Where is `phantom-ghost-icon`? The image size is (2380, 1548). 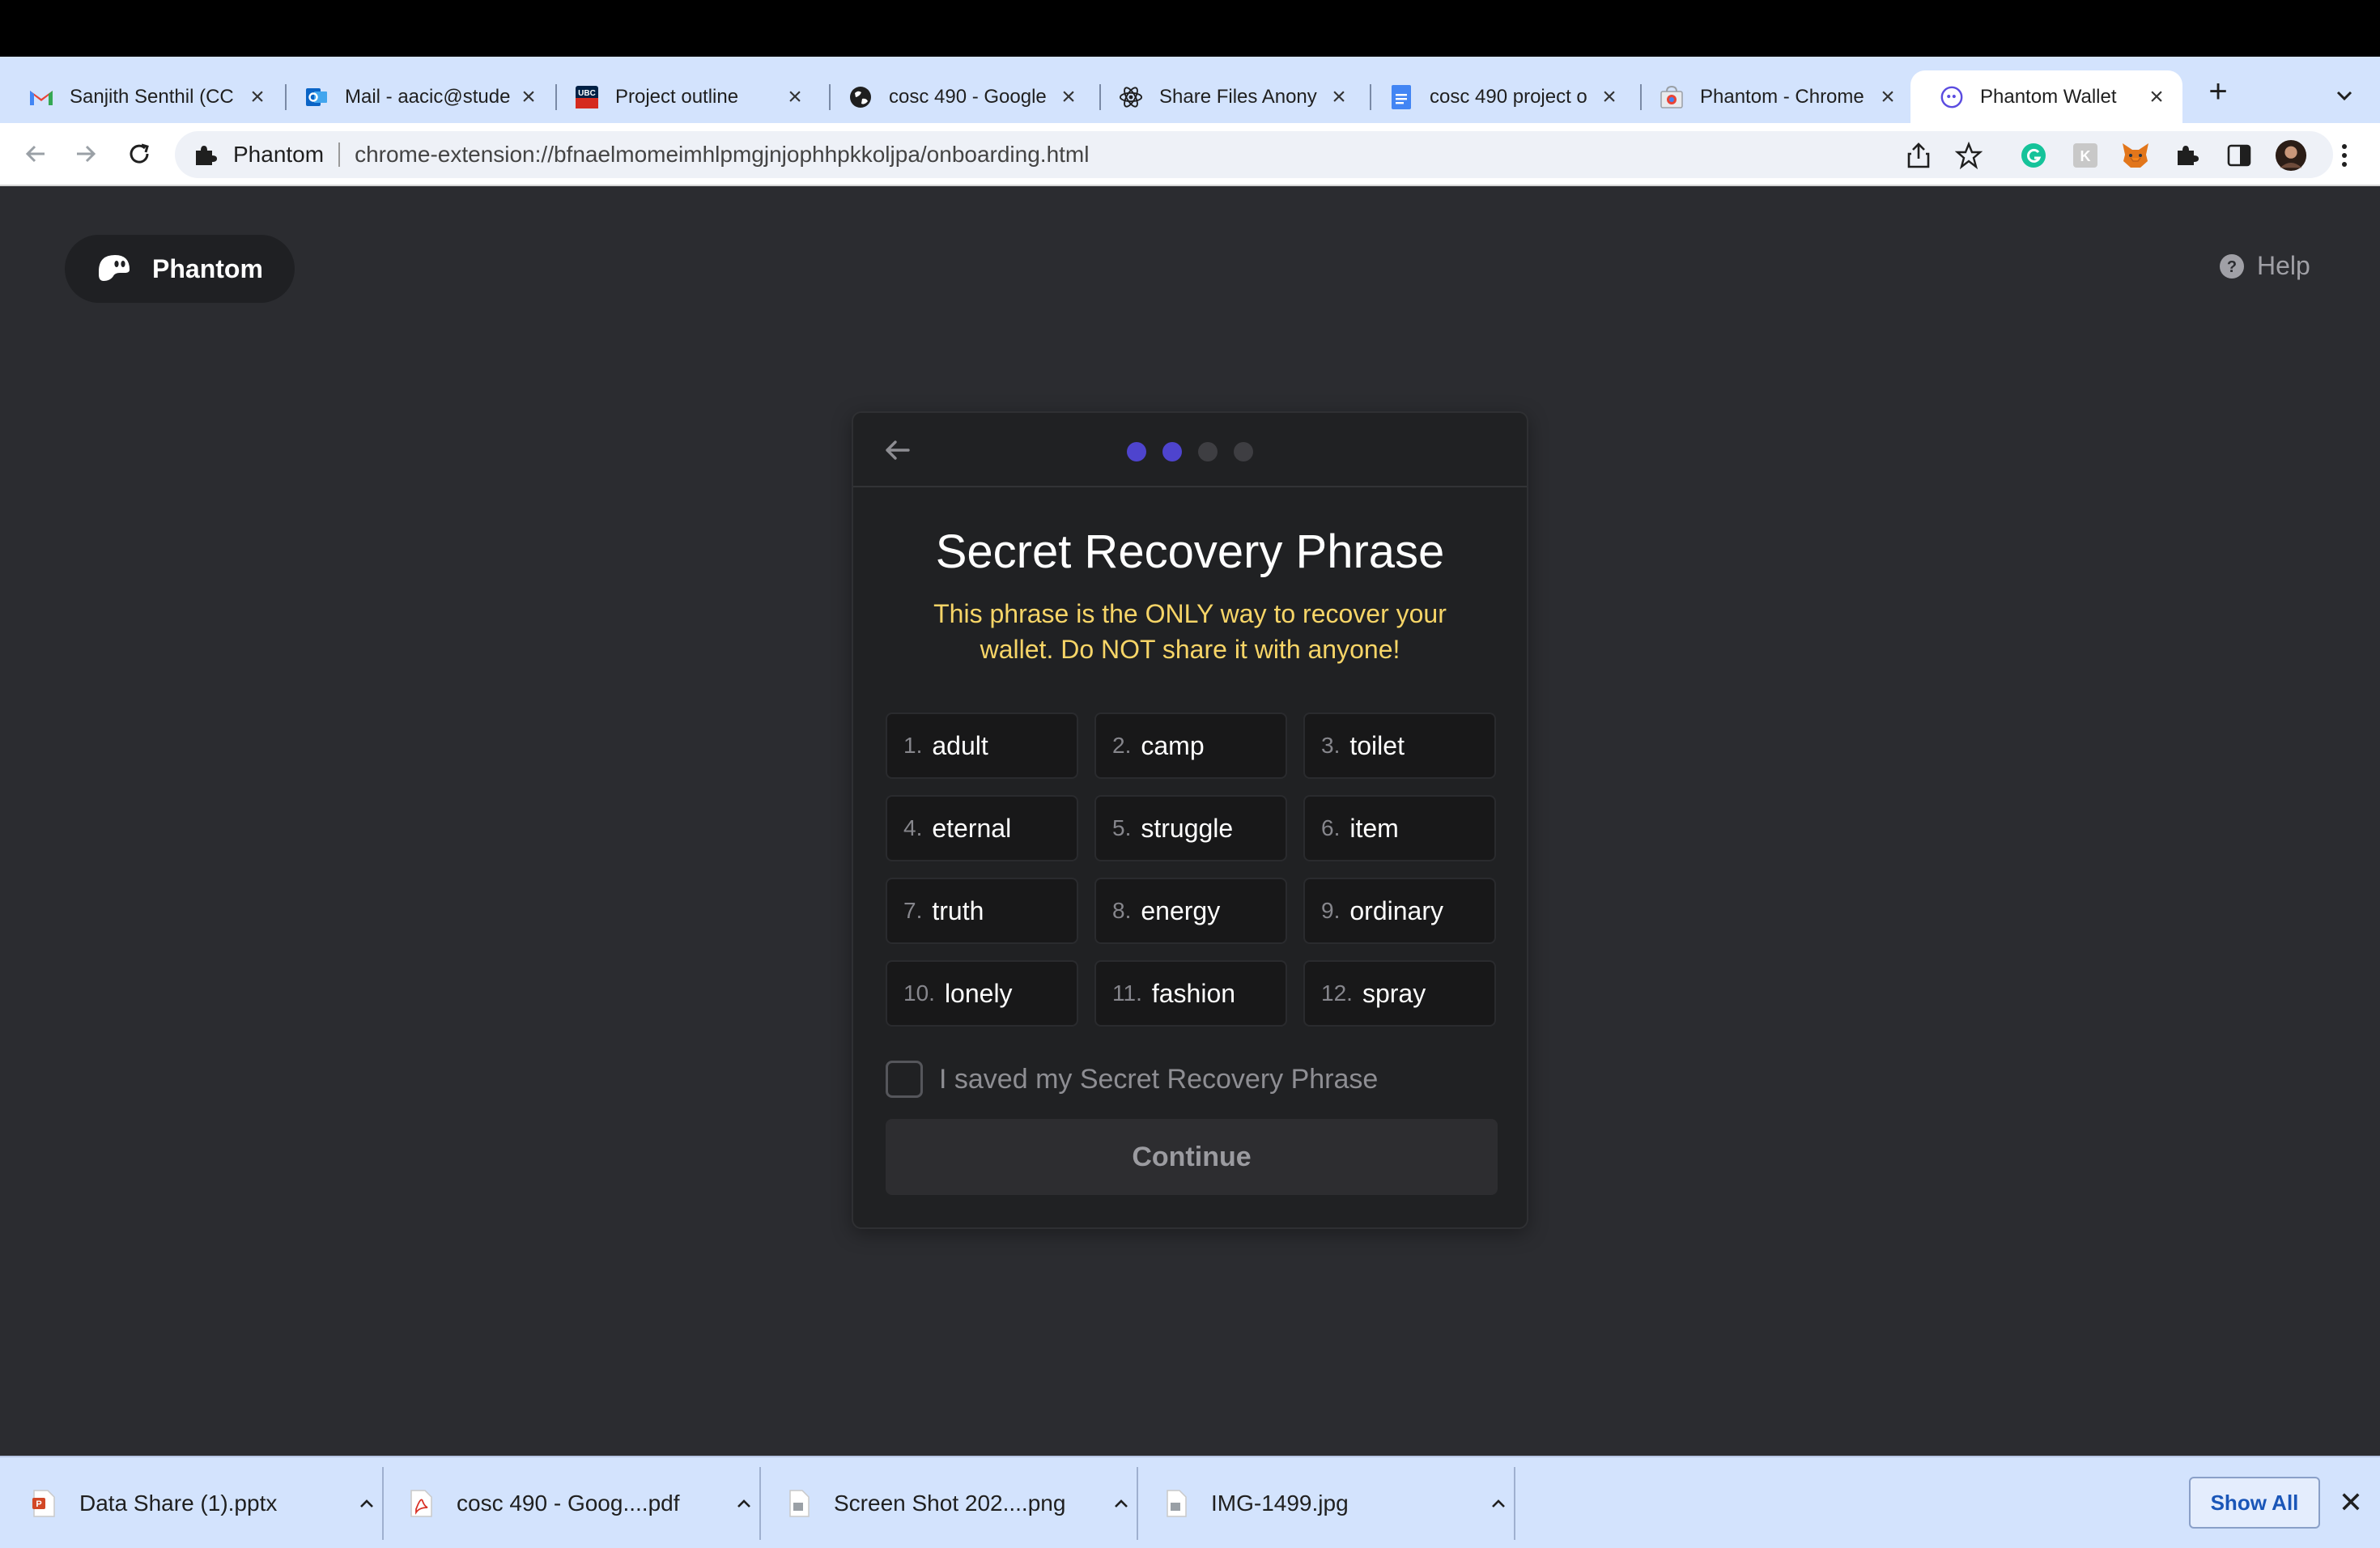 phantom-ghost-icon is located at coordinates (114, 269).